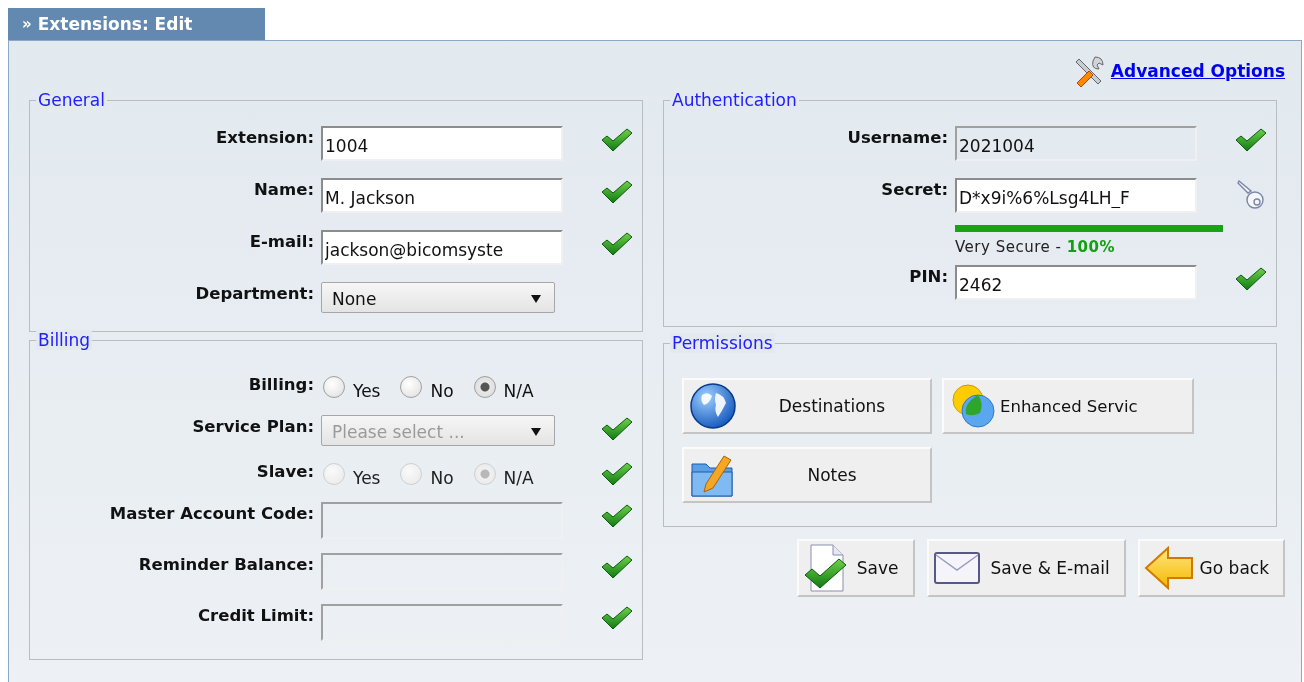  I want to click on save-button: Save, so click(855, 568).